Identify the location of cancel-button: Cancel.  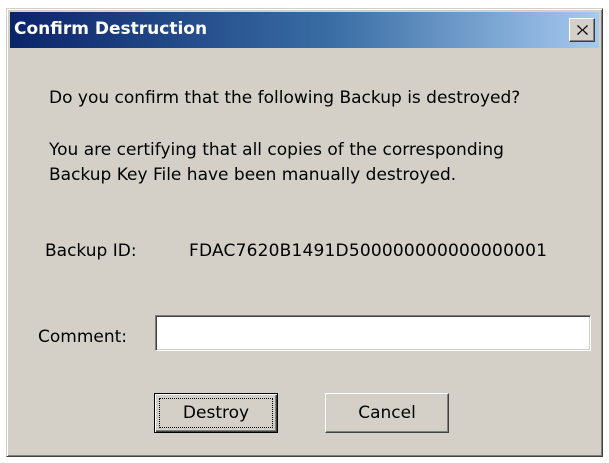
(387, 413).